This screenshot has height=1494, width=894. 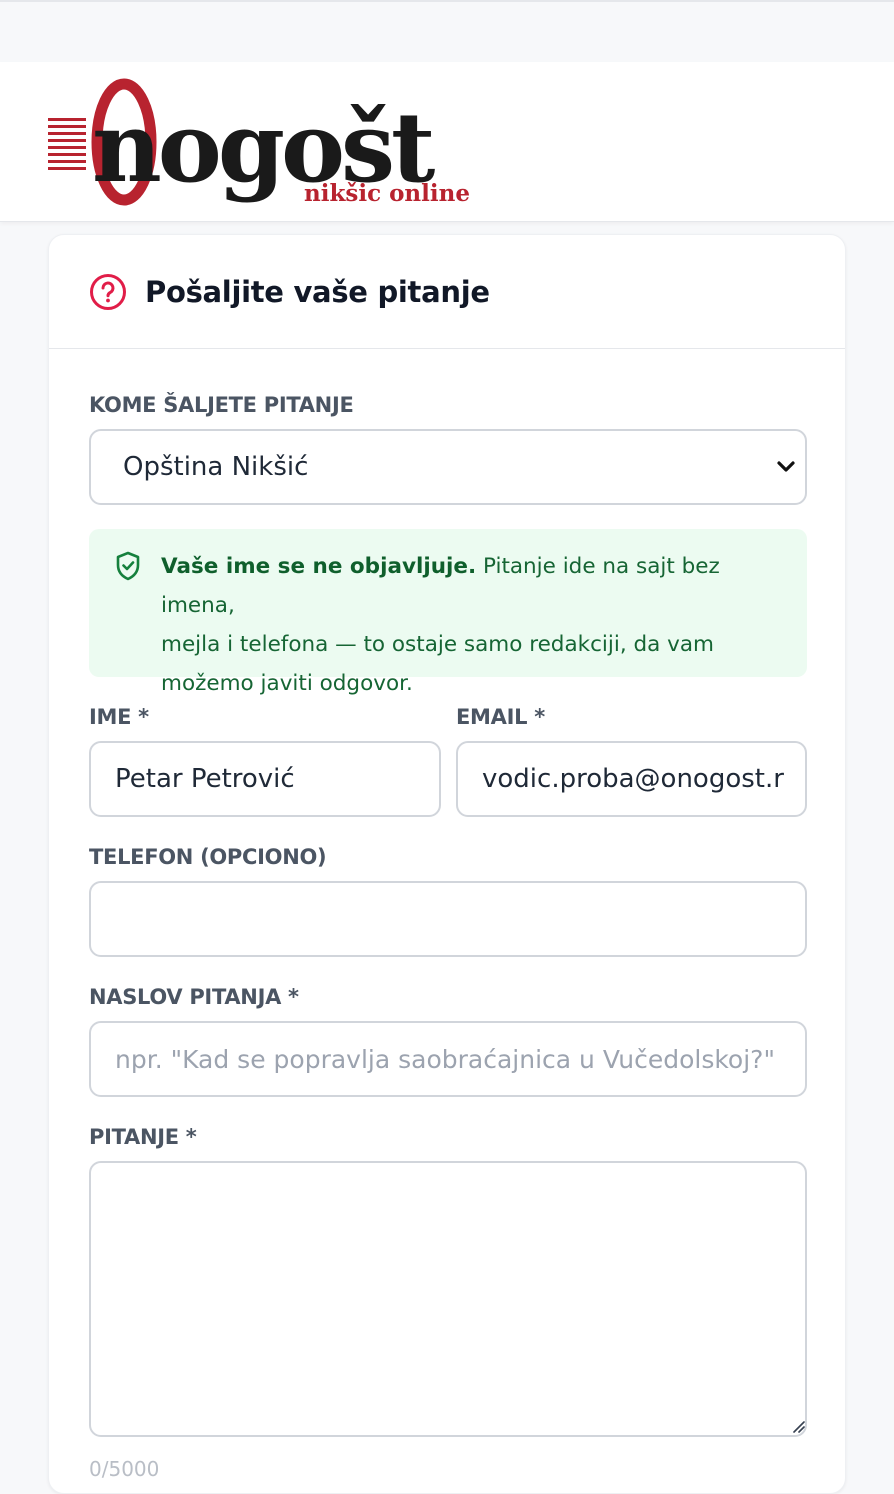 I want to click on resize-handle-icon, so click(x=797, y=1425).